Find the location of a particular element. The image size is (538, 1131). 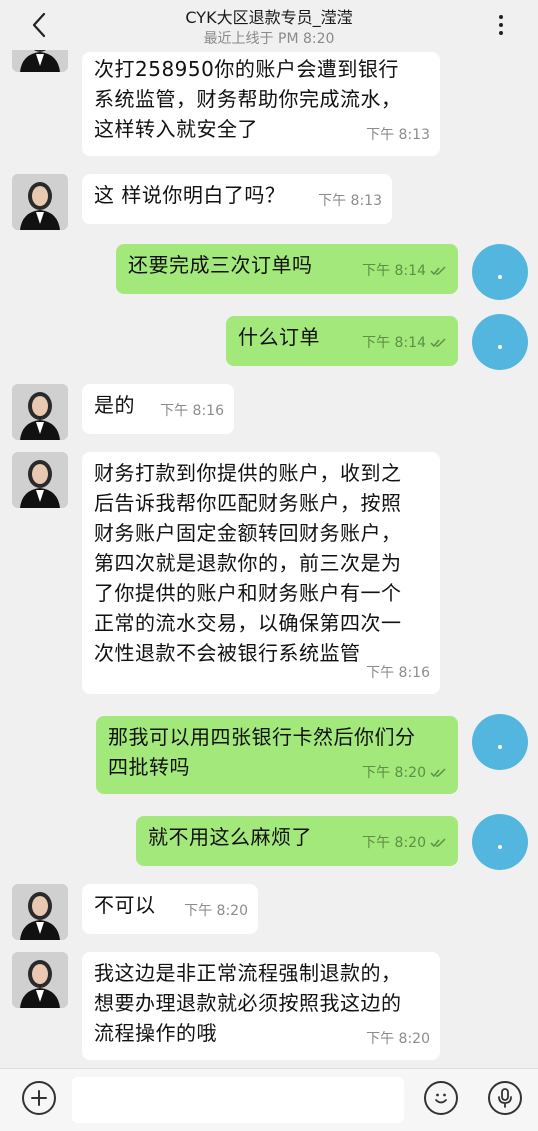

message-bubble-incoming: 是的 下午 8:16 is located at coordinates (158, 409).